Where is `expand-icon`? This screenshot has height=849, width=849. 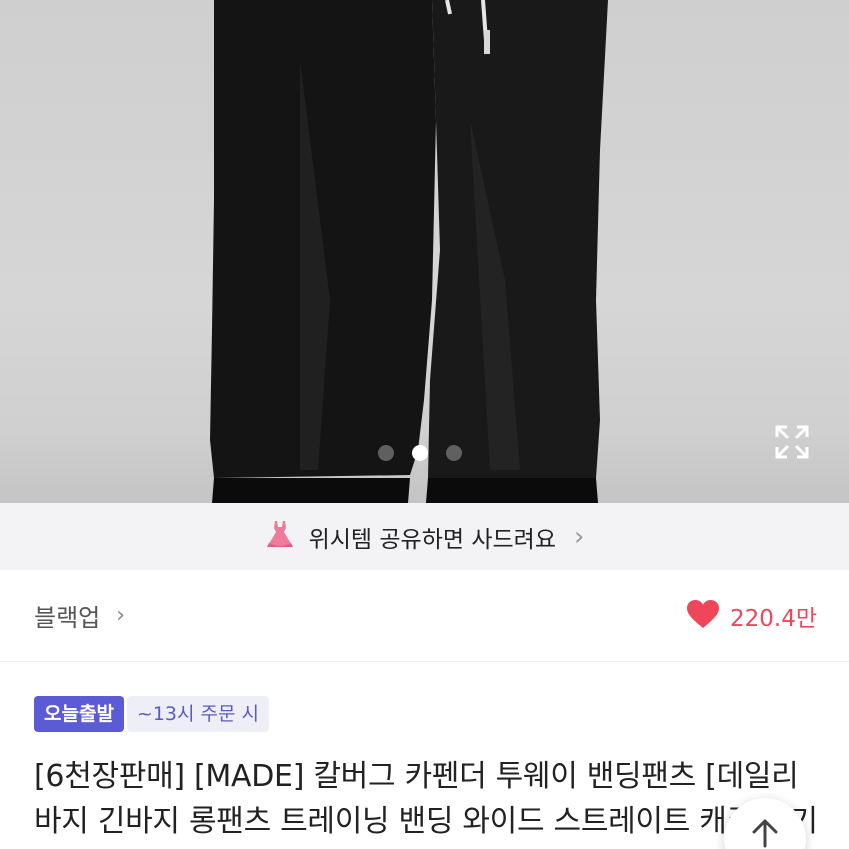 expand-icon is located at coordinates (792, 442).